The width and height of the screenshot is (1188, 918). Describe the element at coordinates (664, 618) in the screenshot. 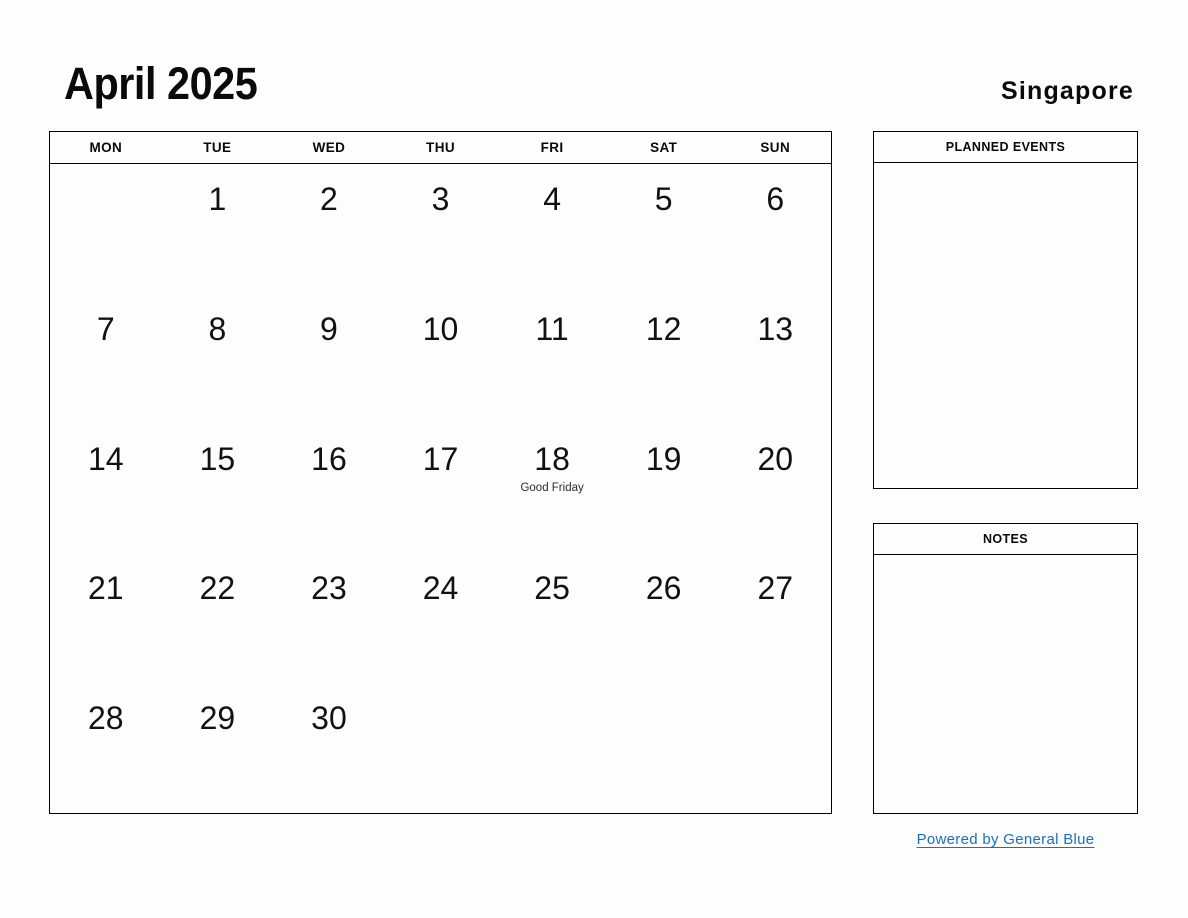

I see `day-cell-26: 26` at that location.